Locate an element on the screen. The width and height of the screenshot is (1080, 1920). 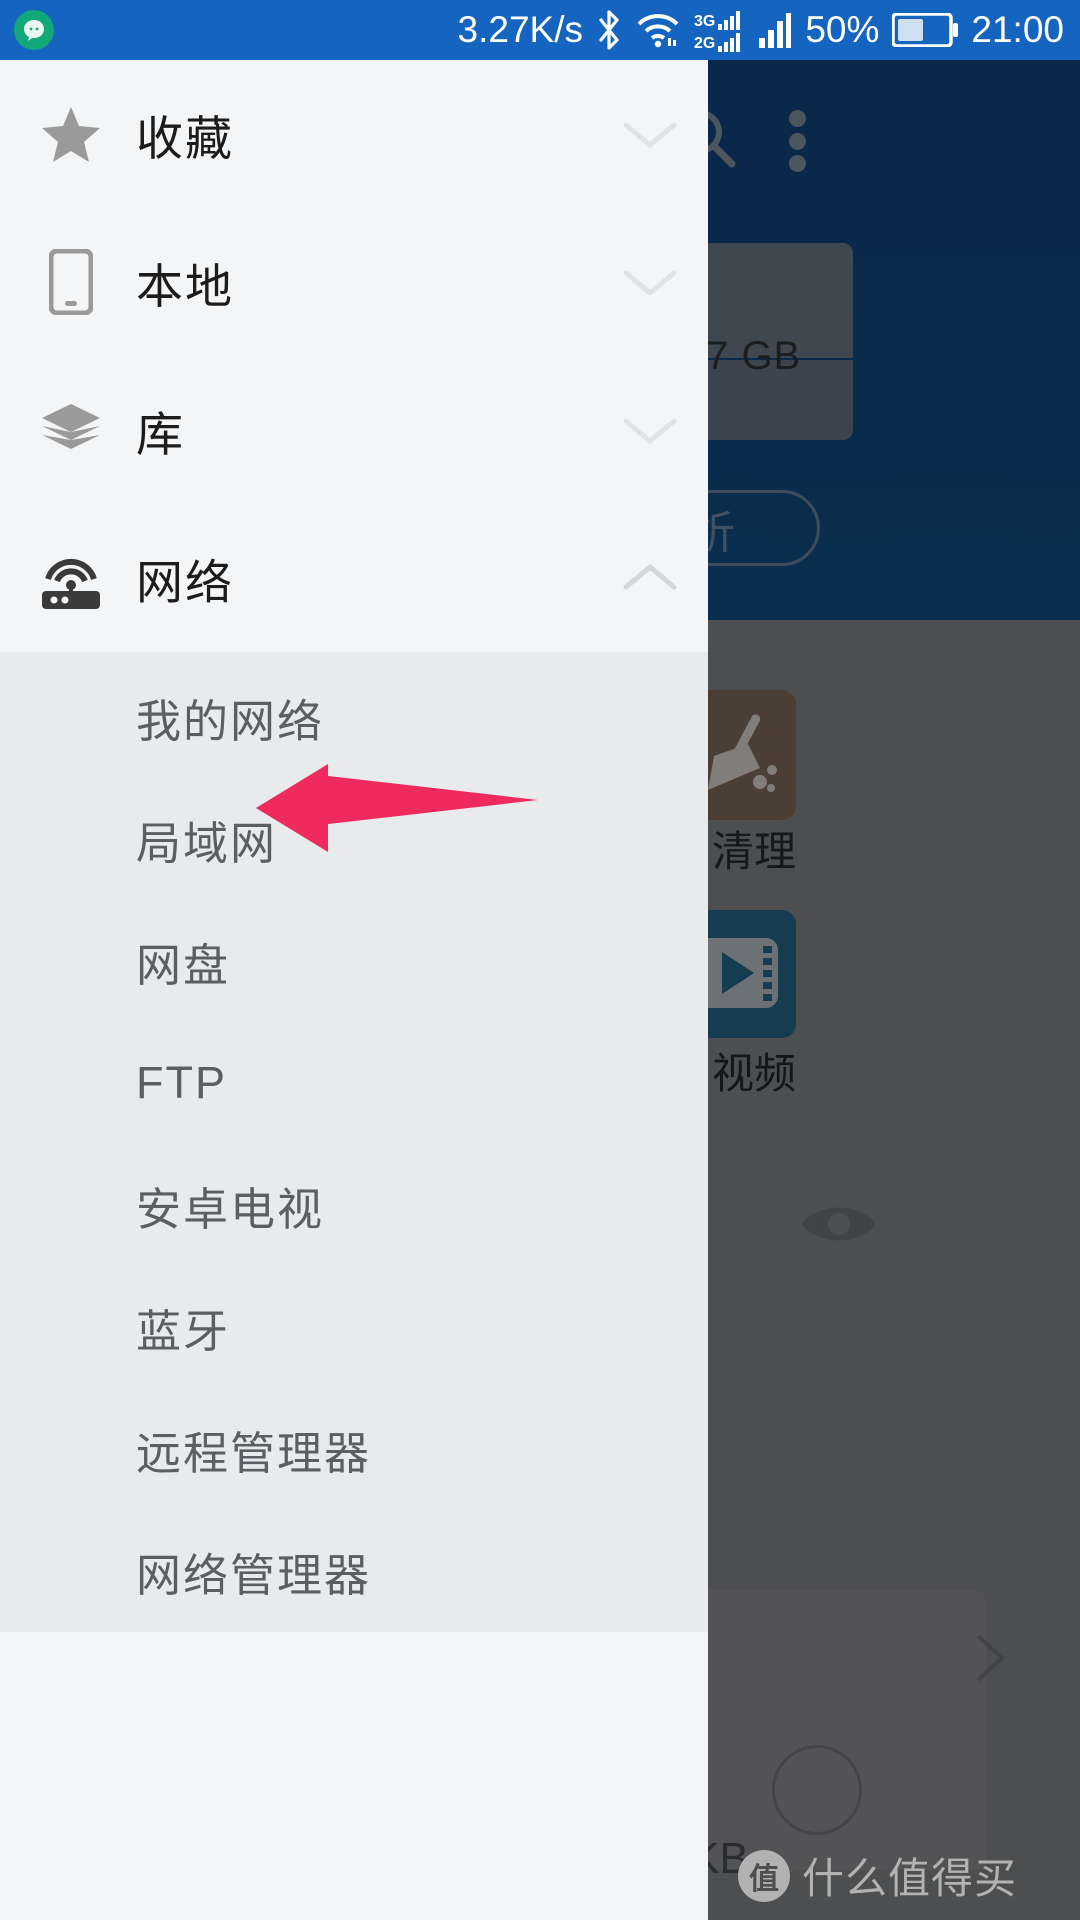
message-bubble-icon is located at coordinates (34, 30).